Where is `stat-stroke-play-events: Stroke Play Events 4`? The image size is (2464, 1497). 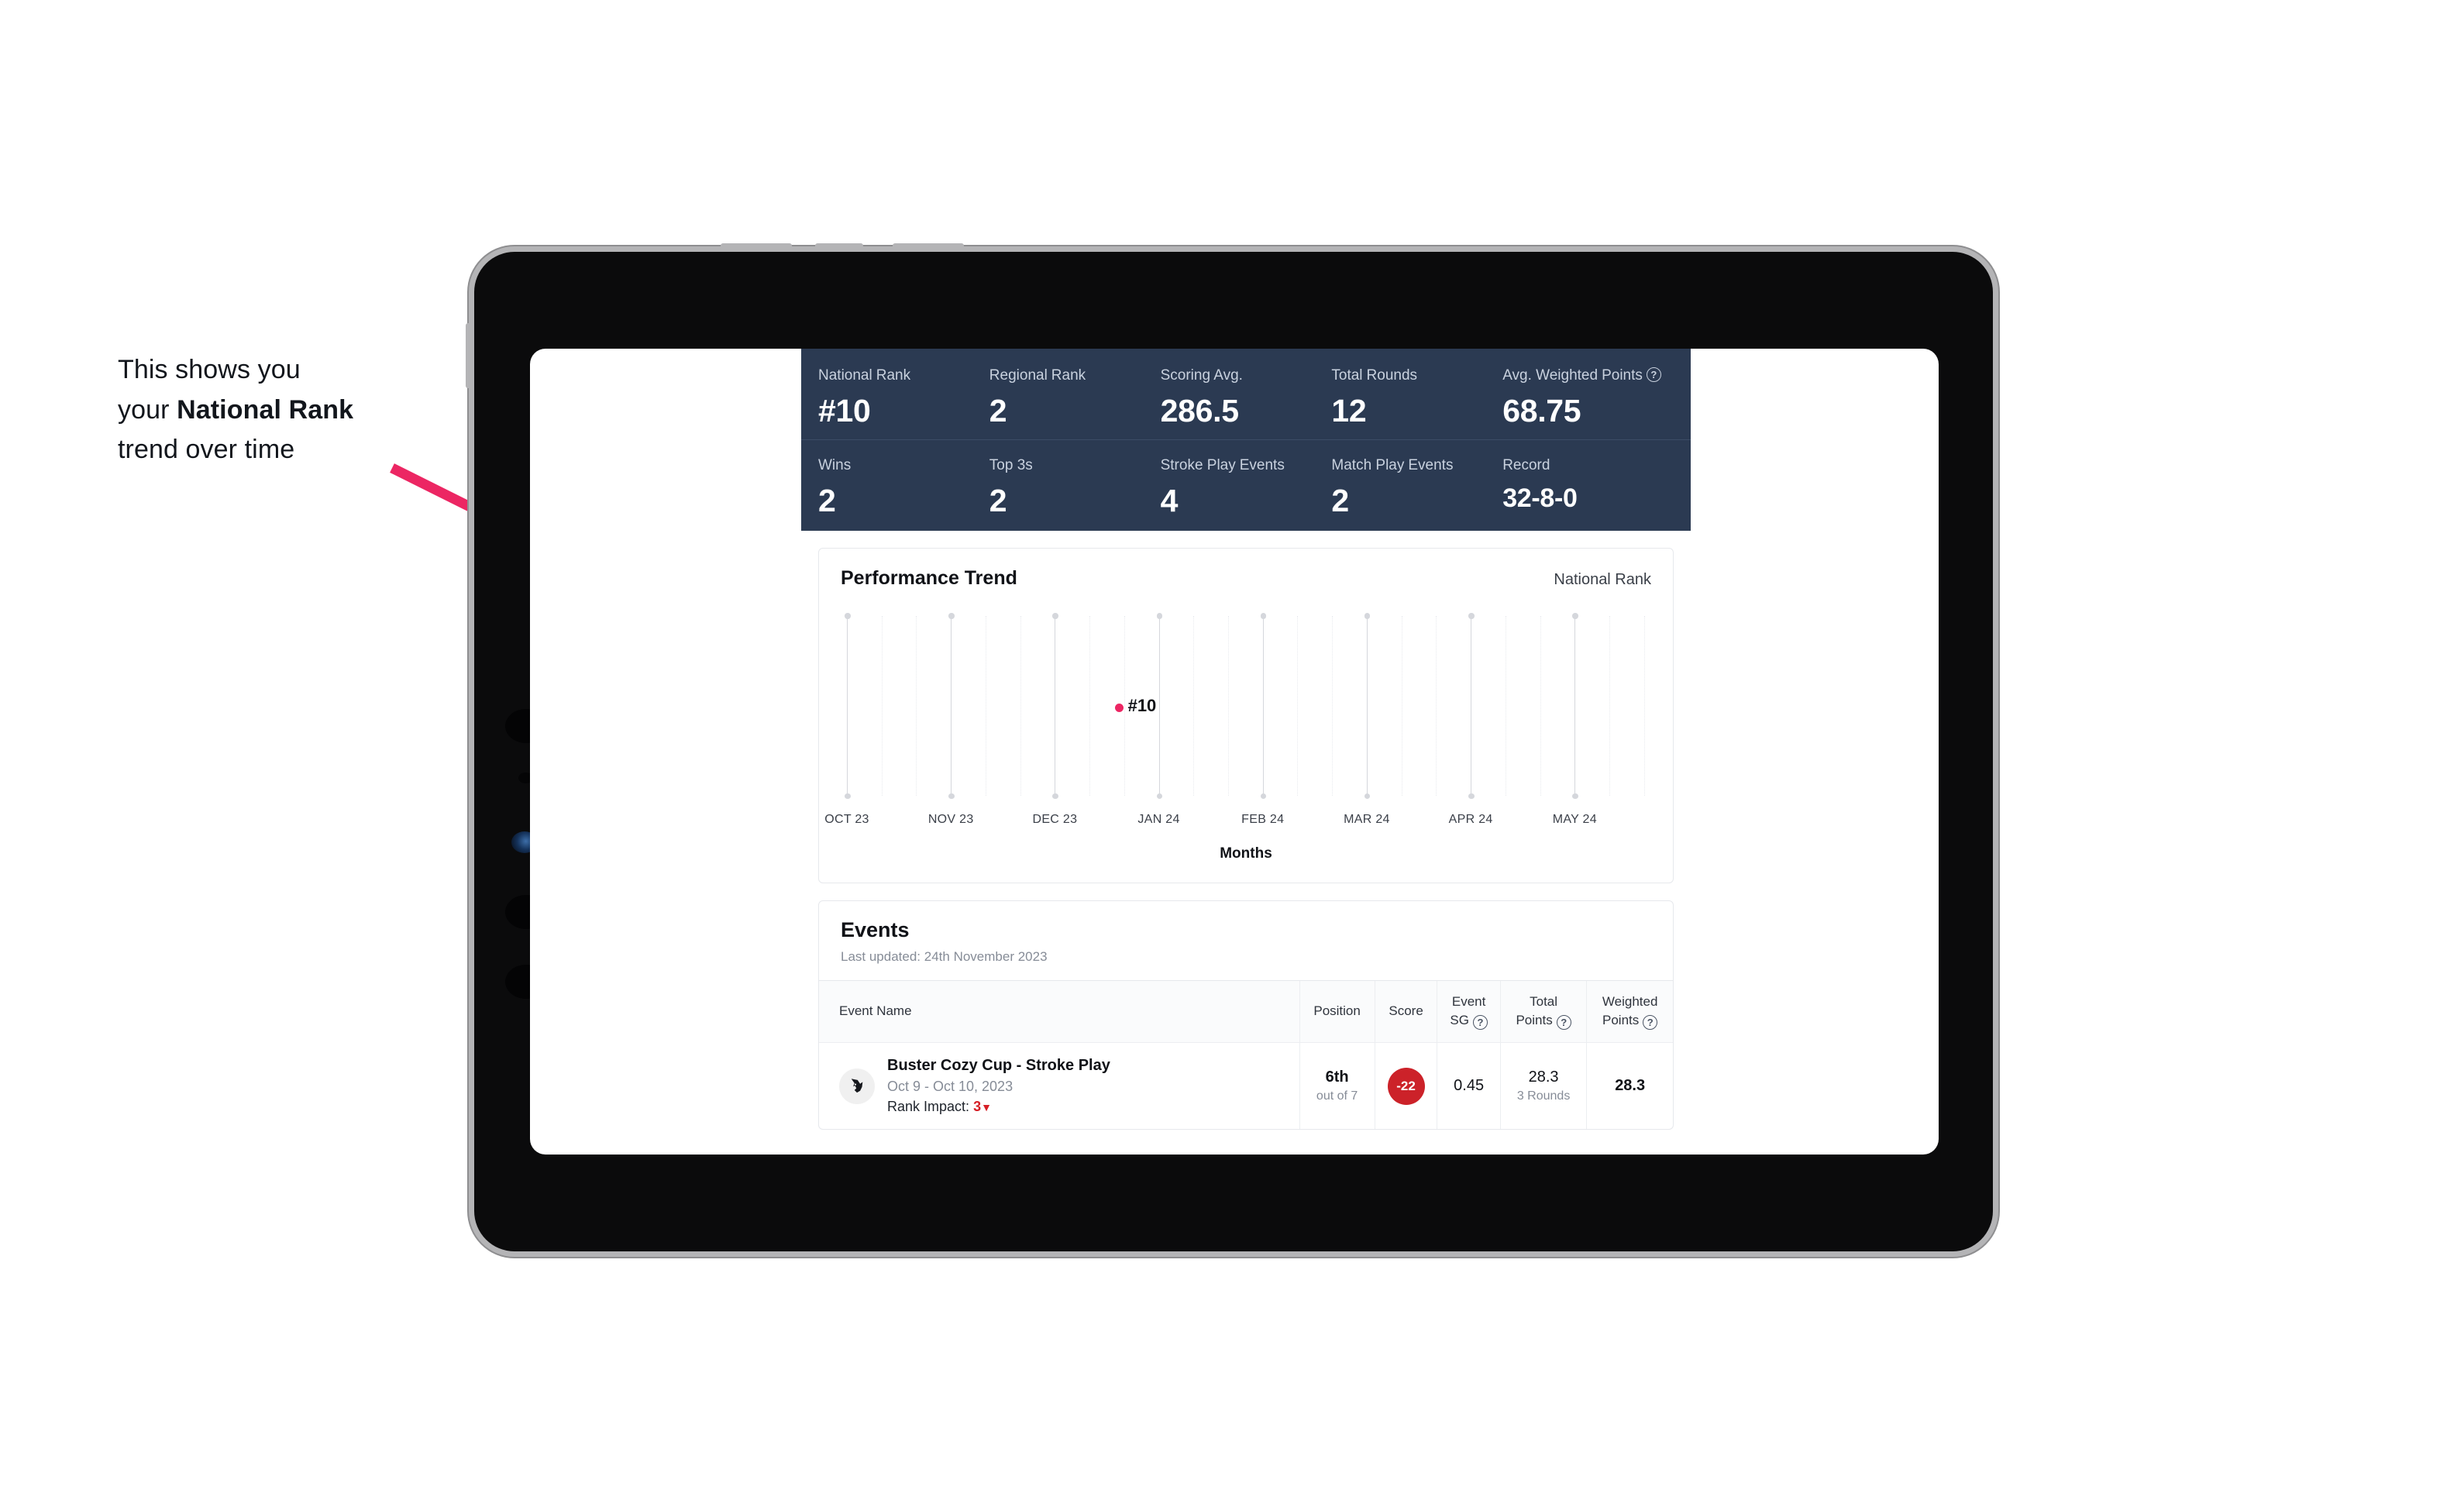
stat-stroke-play-events: Stroke Play Events 4 is located at coordinates (1246, 486).